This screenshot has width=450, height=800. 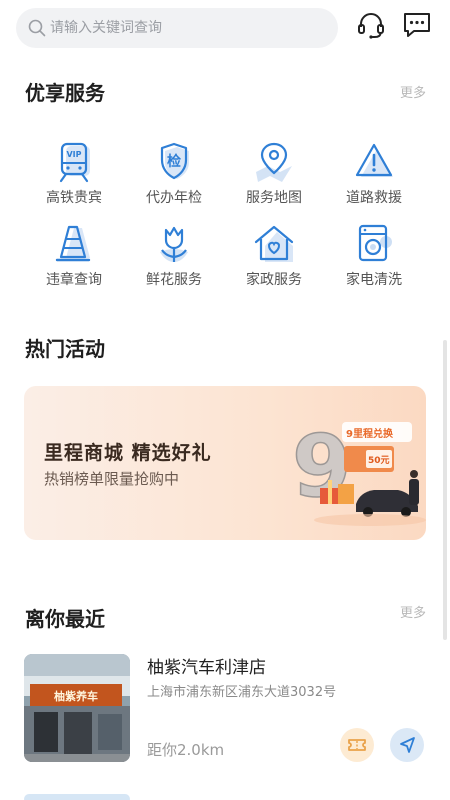 I want to click on ticket-icon, so click(x=357, y=745).